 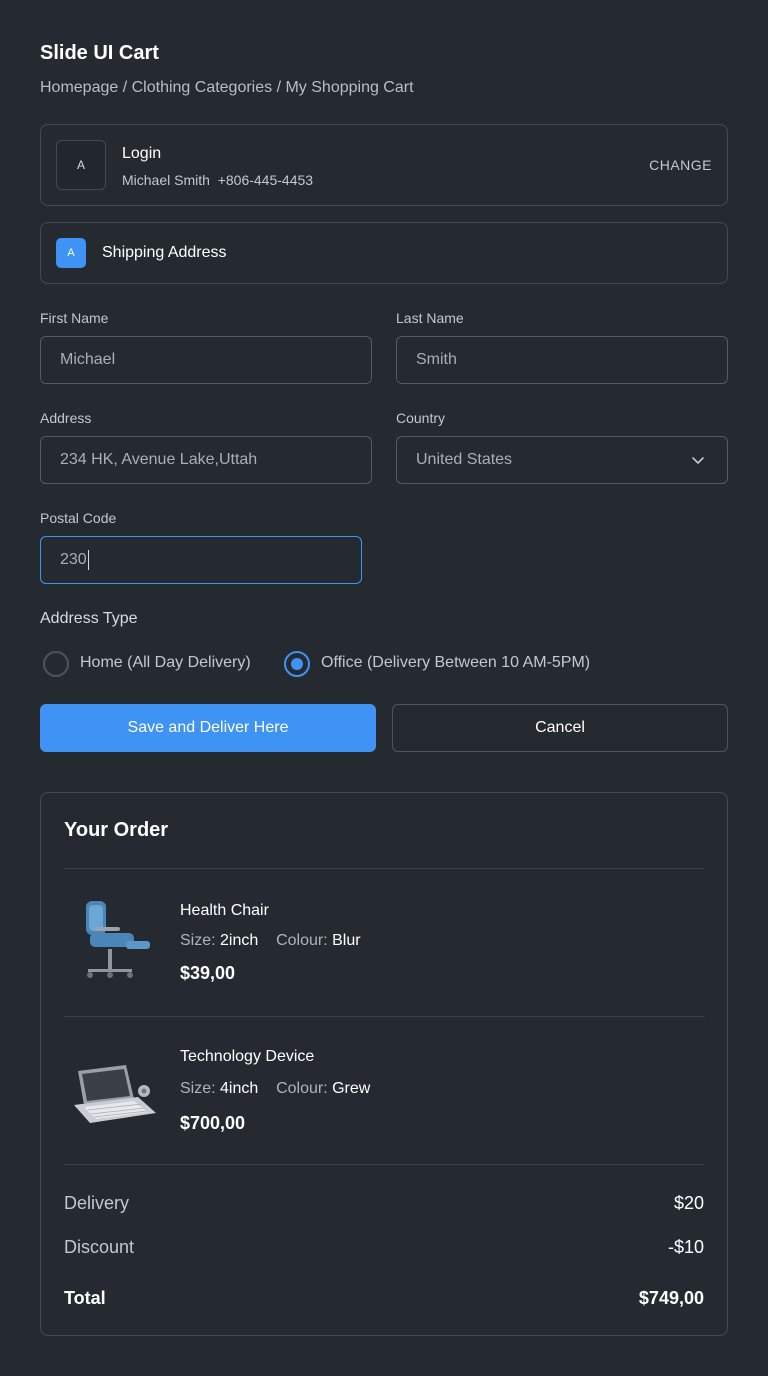 What do you see at coordinates (698, 460) in the screenshot?
I see `chevron-down-icon` at bounding box center [698, 460].